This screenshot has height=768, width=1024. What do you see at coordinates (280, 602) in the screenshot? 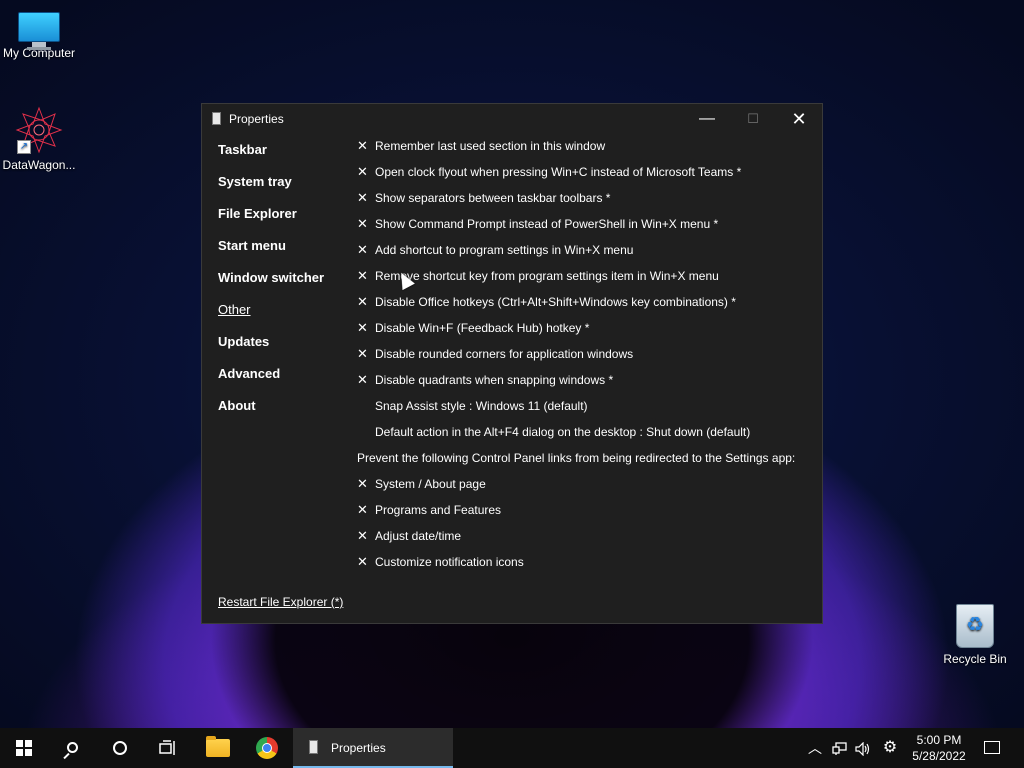
I see `restart-explorer-link: Restart File Explorer (*)` at bounding box center [280, 602].